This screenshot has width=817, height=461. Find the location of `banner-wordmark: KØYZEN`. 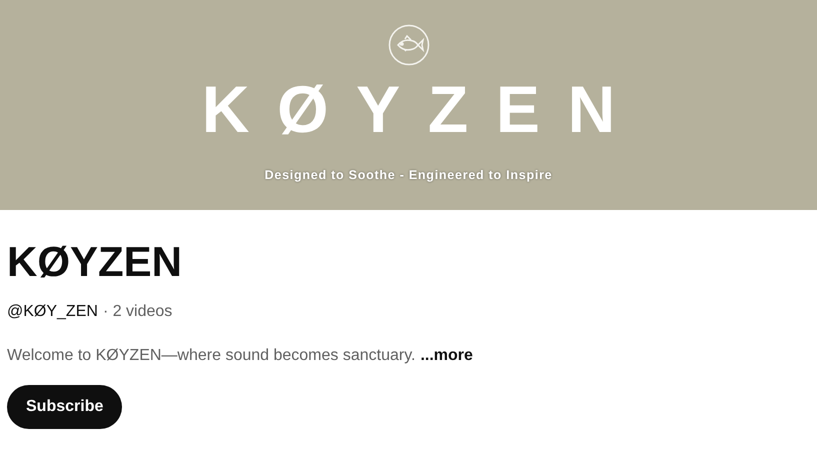

banner-wordmark: KØYZEN is located at coordinates (423, 109).